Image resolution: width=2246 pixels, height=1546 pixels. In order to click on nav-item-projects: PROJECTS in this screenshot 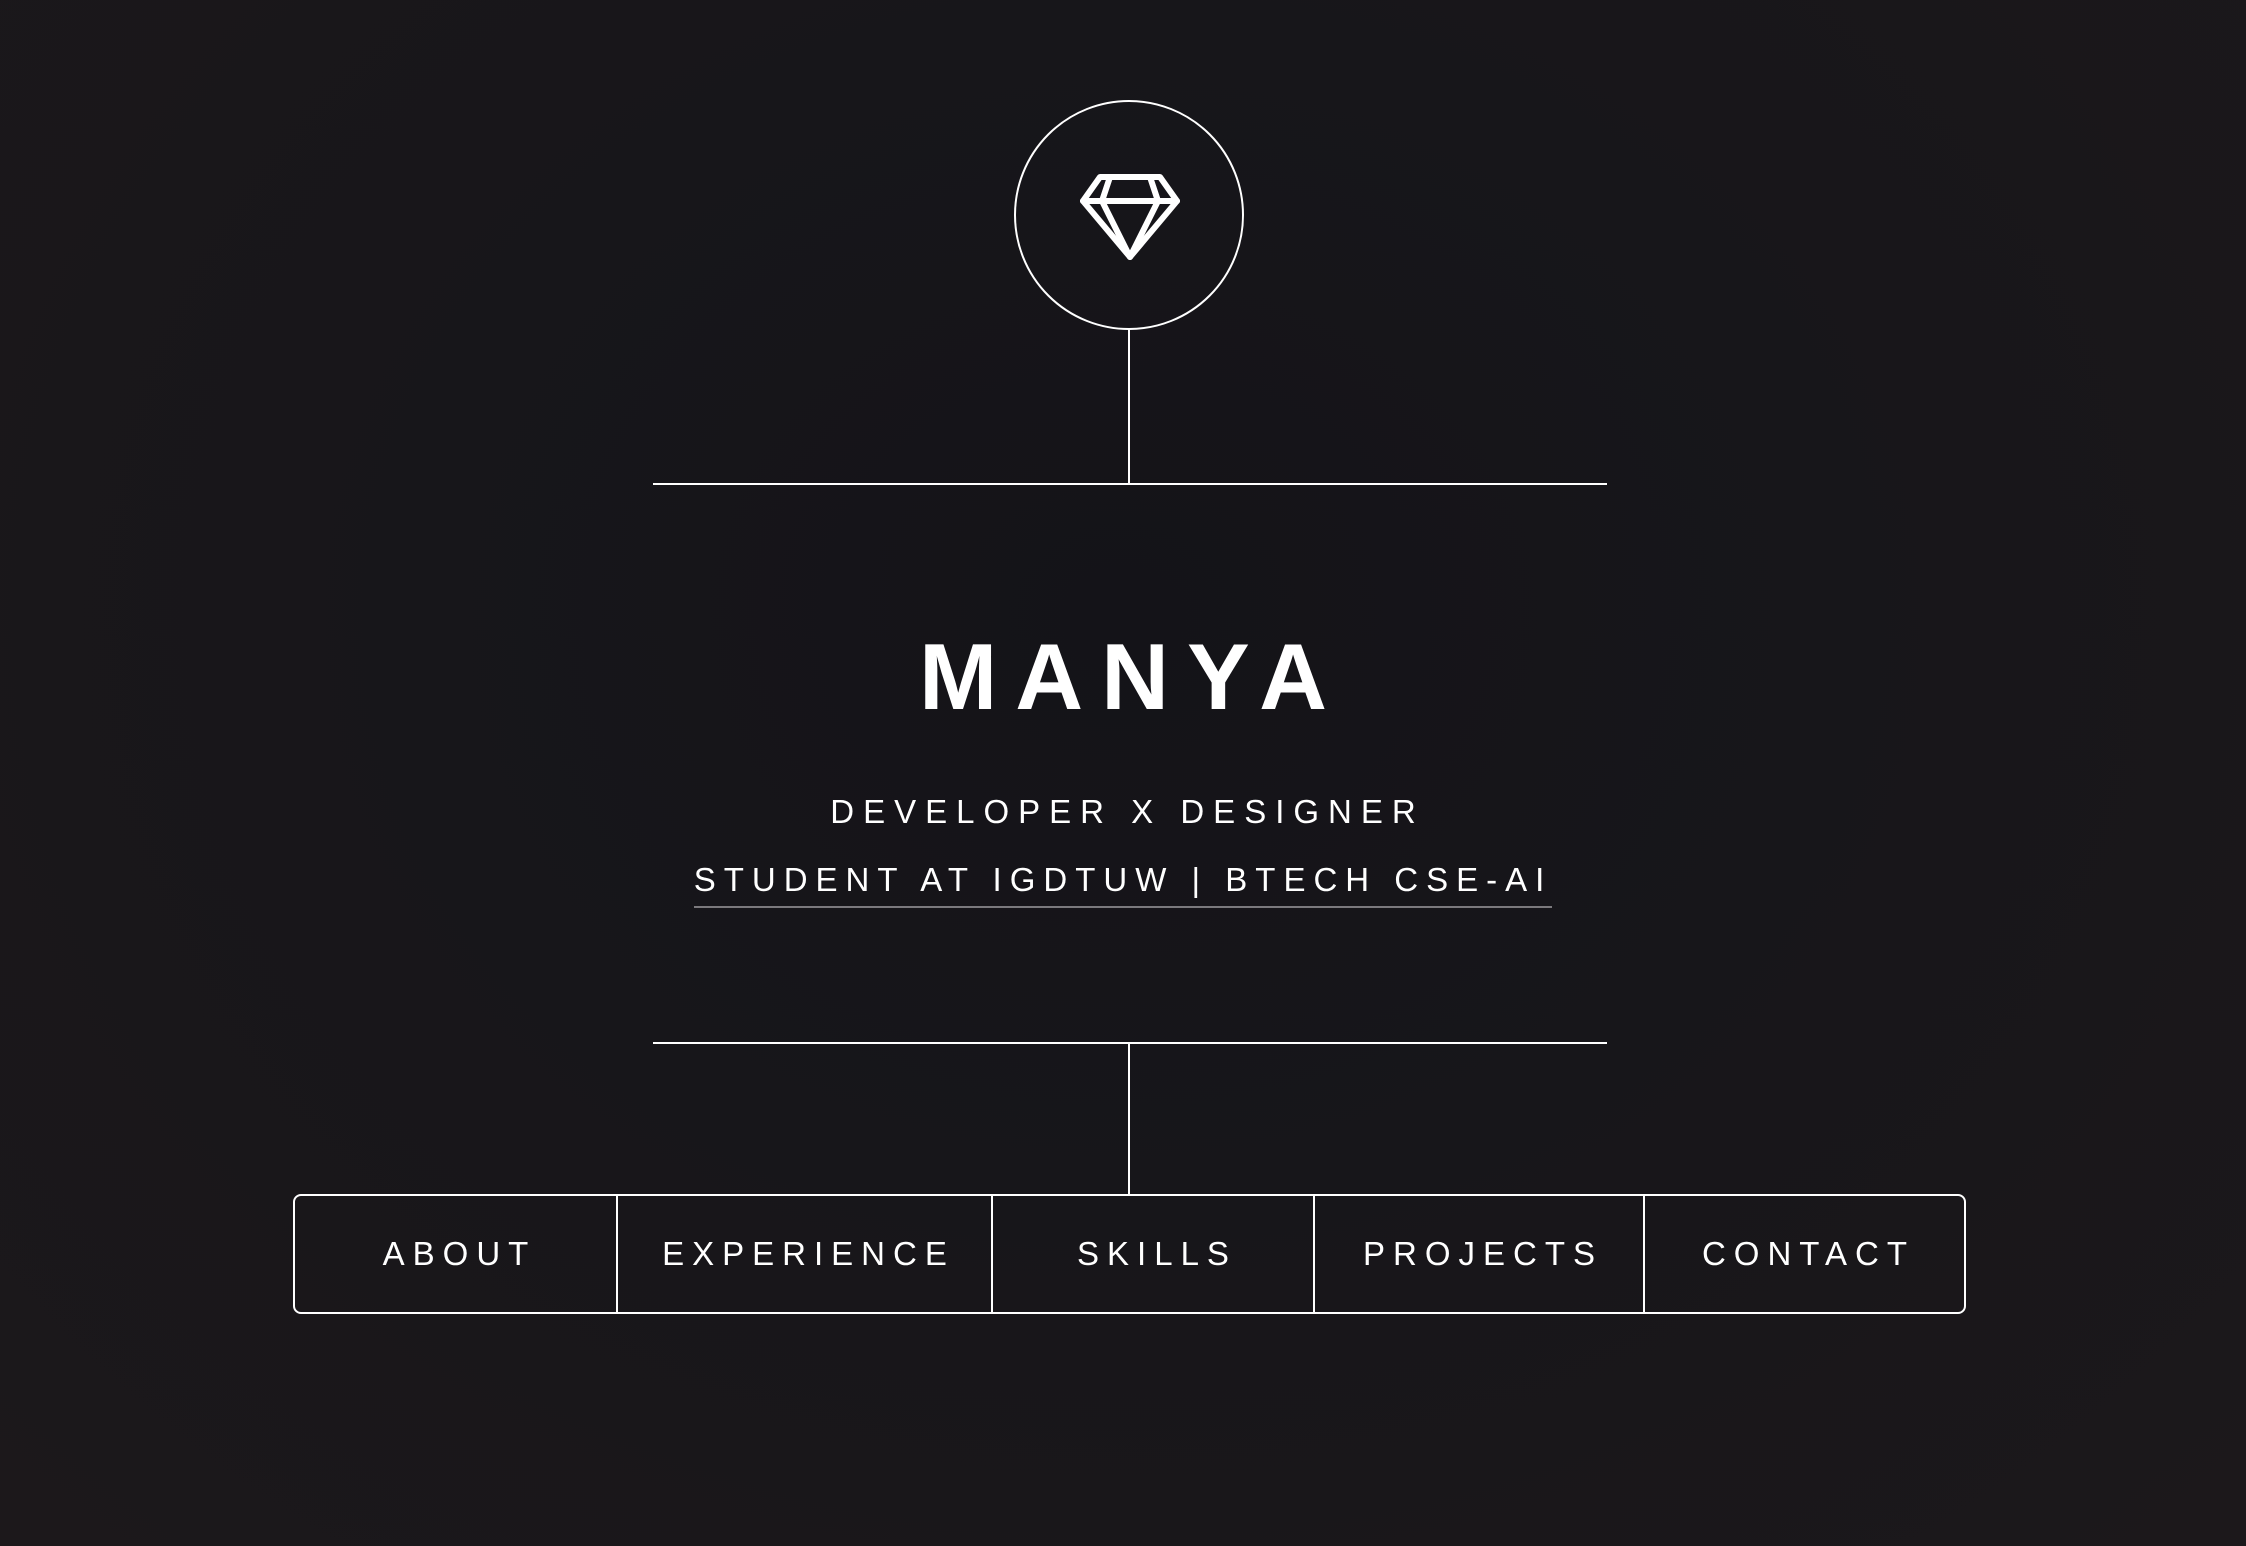, I will do `click(1480, 1254)`.